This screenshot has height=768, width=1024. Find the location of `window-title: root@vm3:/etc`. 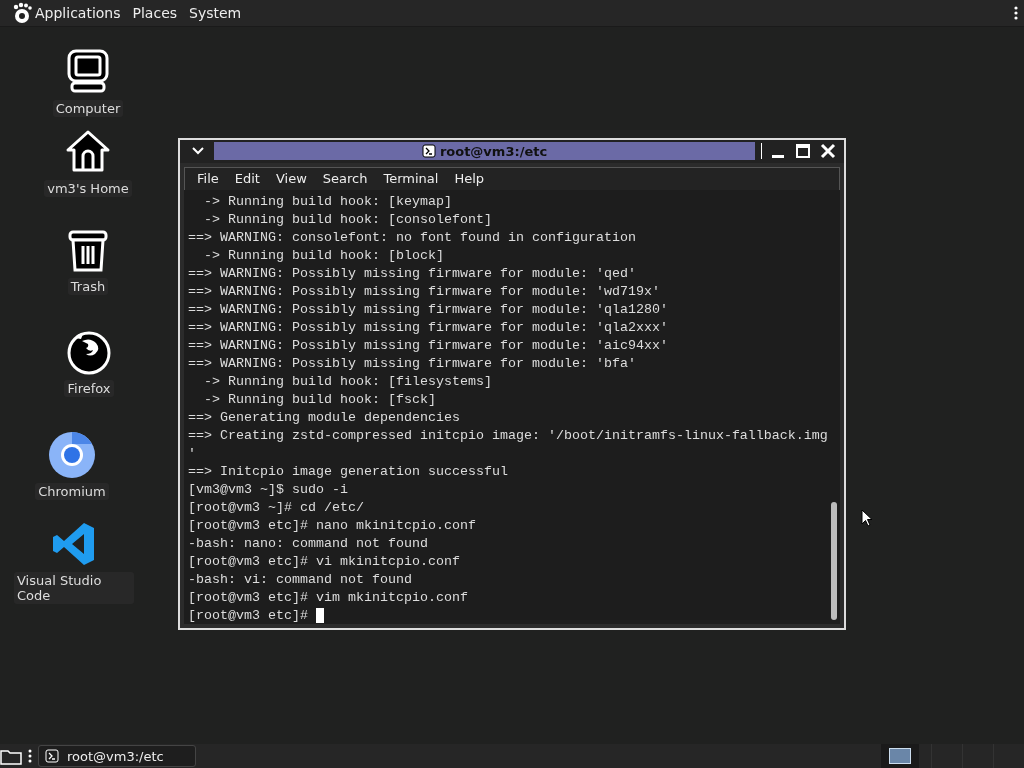

window-title: root@vm3:/etc is located at coordinates (493, 151).